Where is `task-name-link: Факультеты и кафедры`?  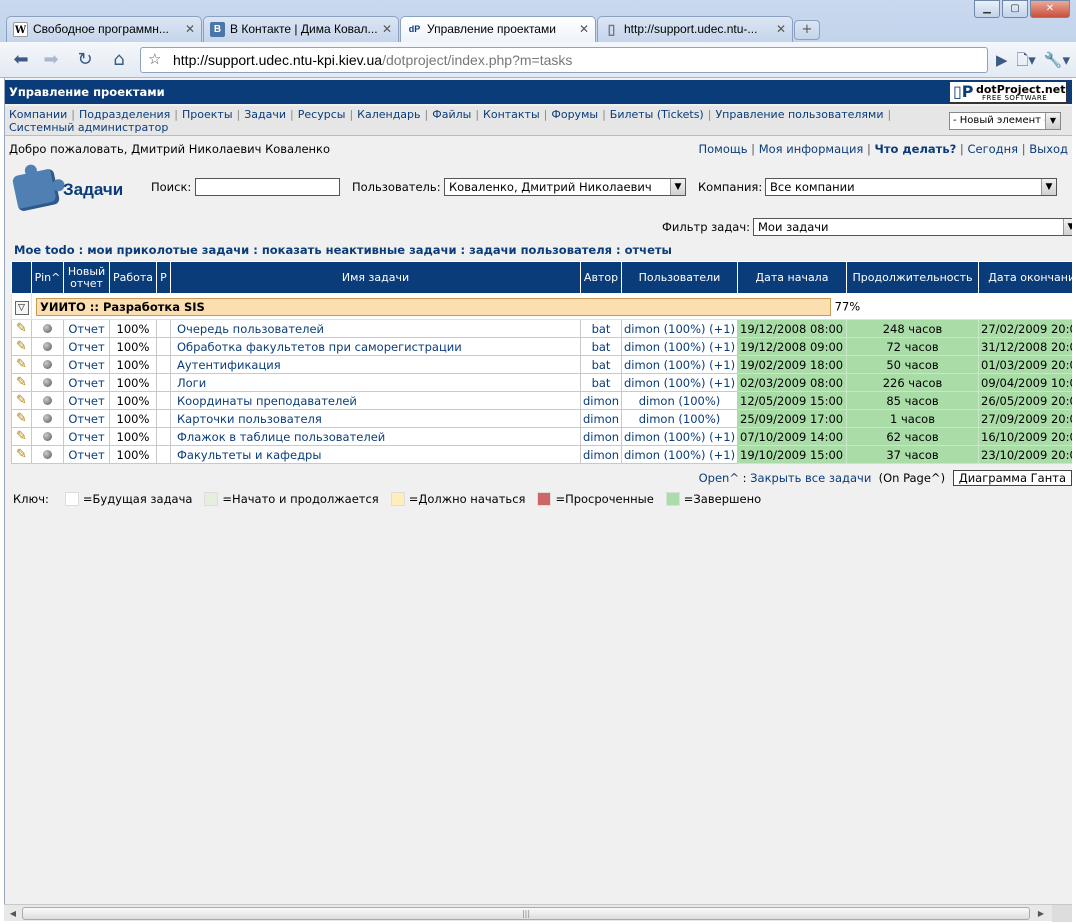
task-name-link: Факультеты и кафедры is located at coordinates (375, 454).